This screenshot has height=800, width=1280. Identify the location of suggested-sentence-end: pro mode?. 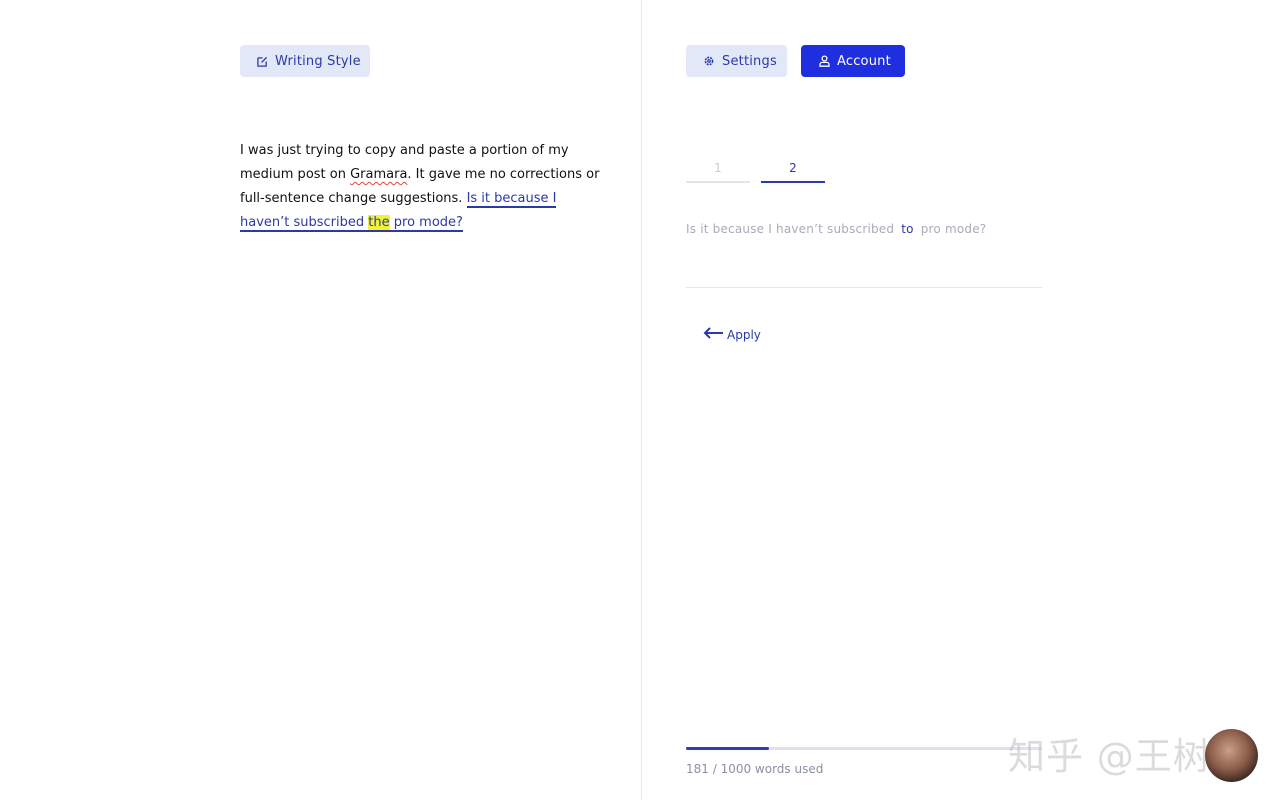
(426, 222).